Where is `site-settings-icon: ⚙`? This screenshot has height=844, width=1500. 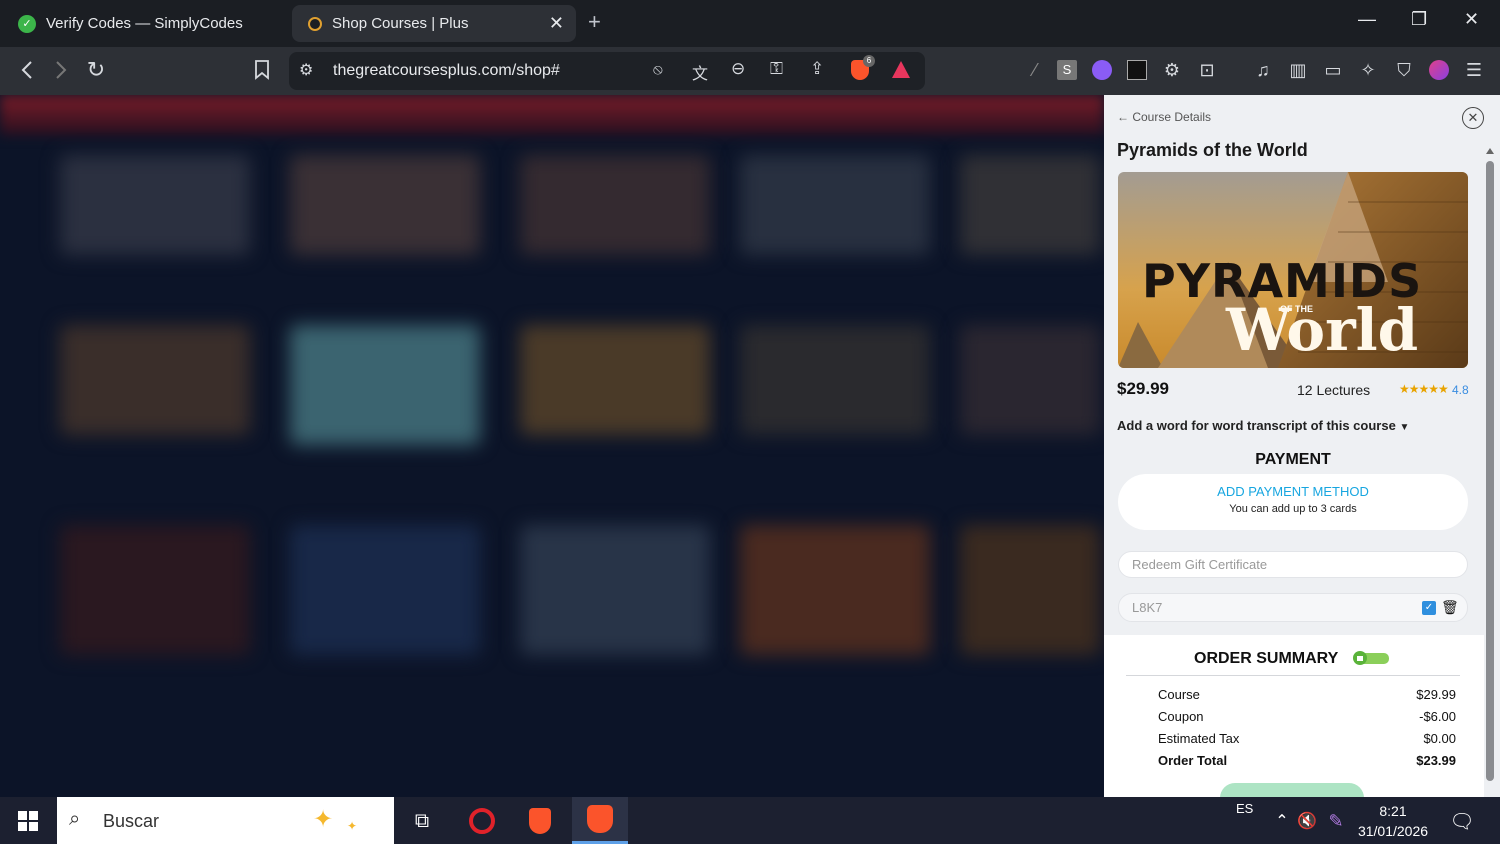 site-settings-icon: ⚙ is located at coordinates (306, 70).